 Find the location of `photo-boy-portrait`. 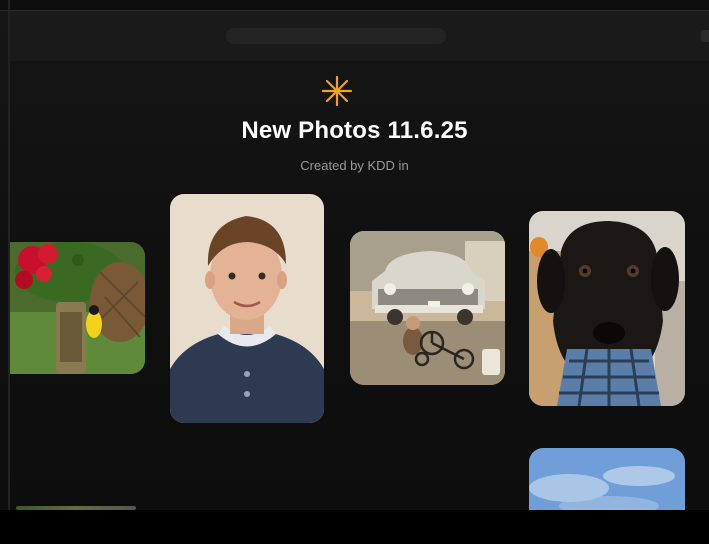

photo-boy-portrait is located at coordinates (247, 308).